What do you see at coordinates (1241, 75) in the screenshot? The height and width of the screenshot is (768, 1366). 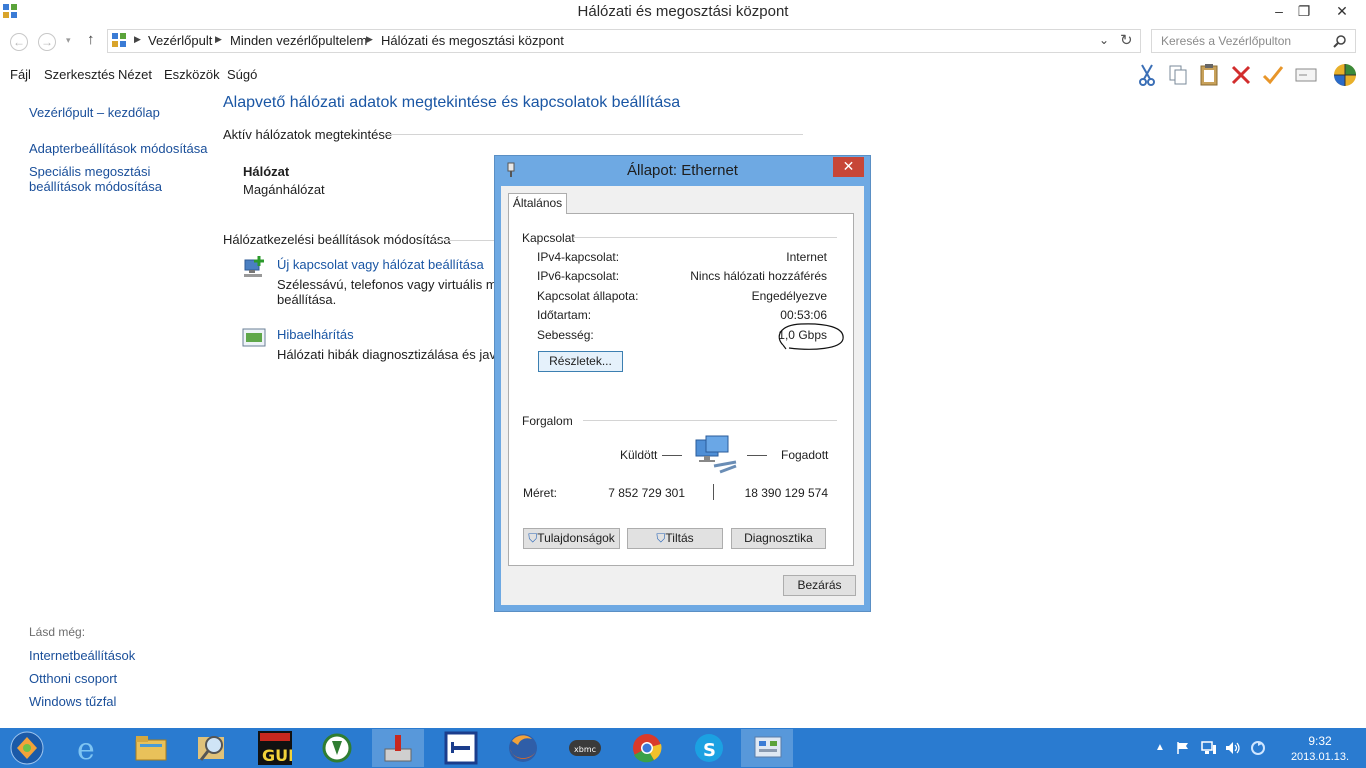 I see `delete-icon` at bounding box center [1241, 75].